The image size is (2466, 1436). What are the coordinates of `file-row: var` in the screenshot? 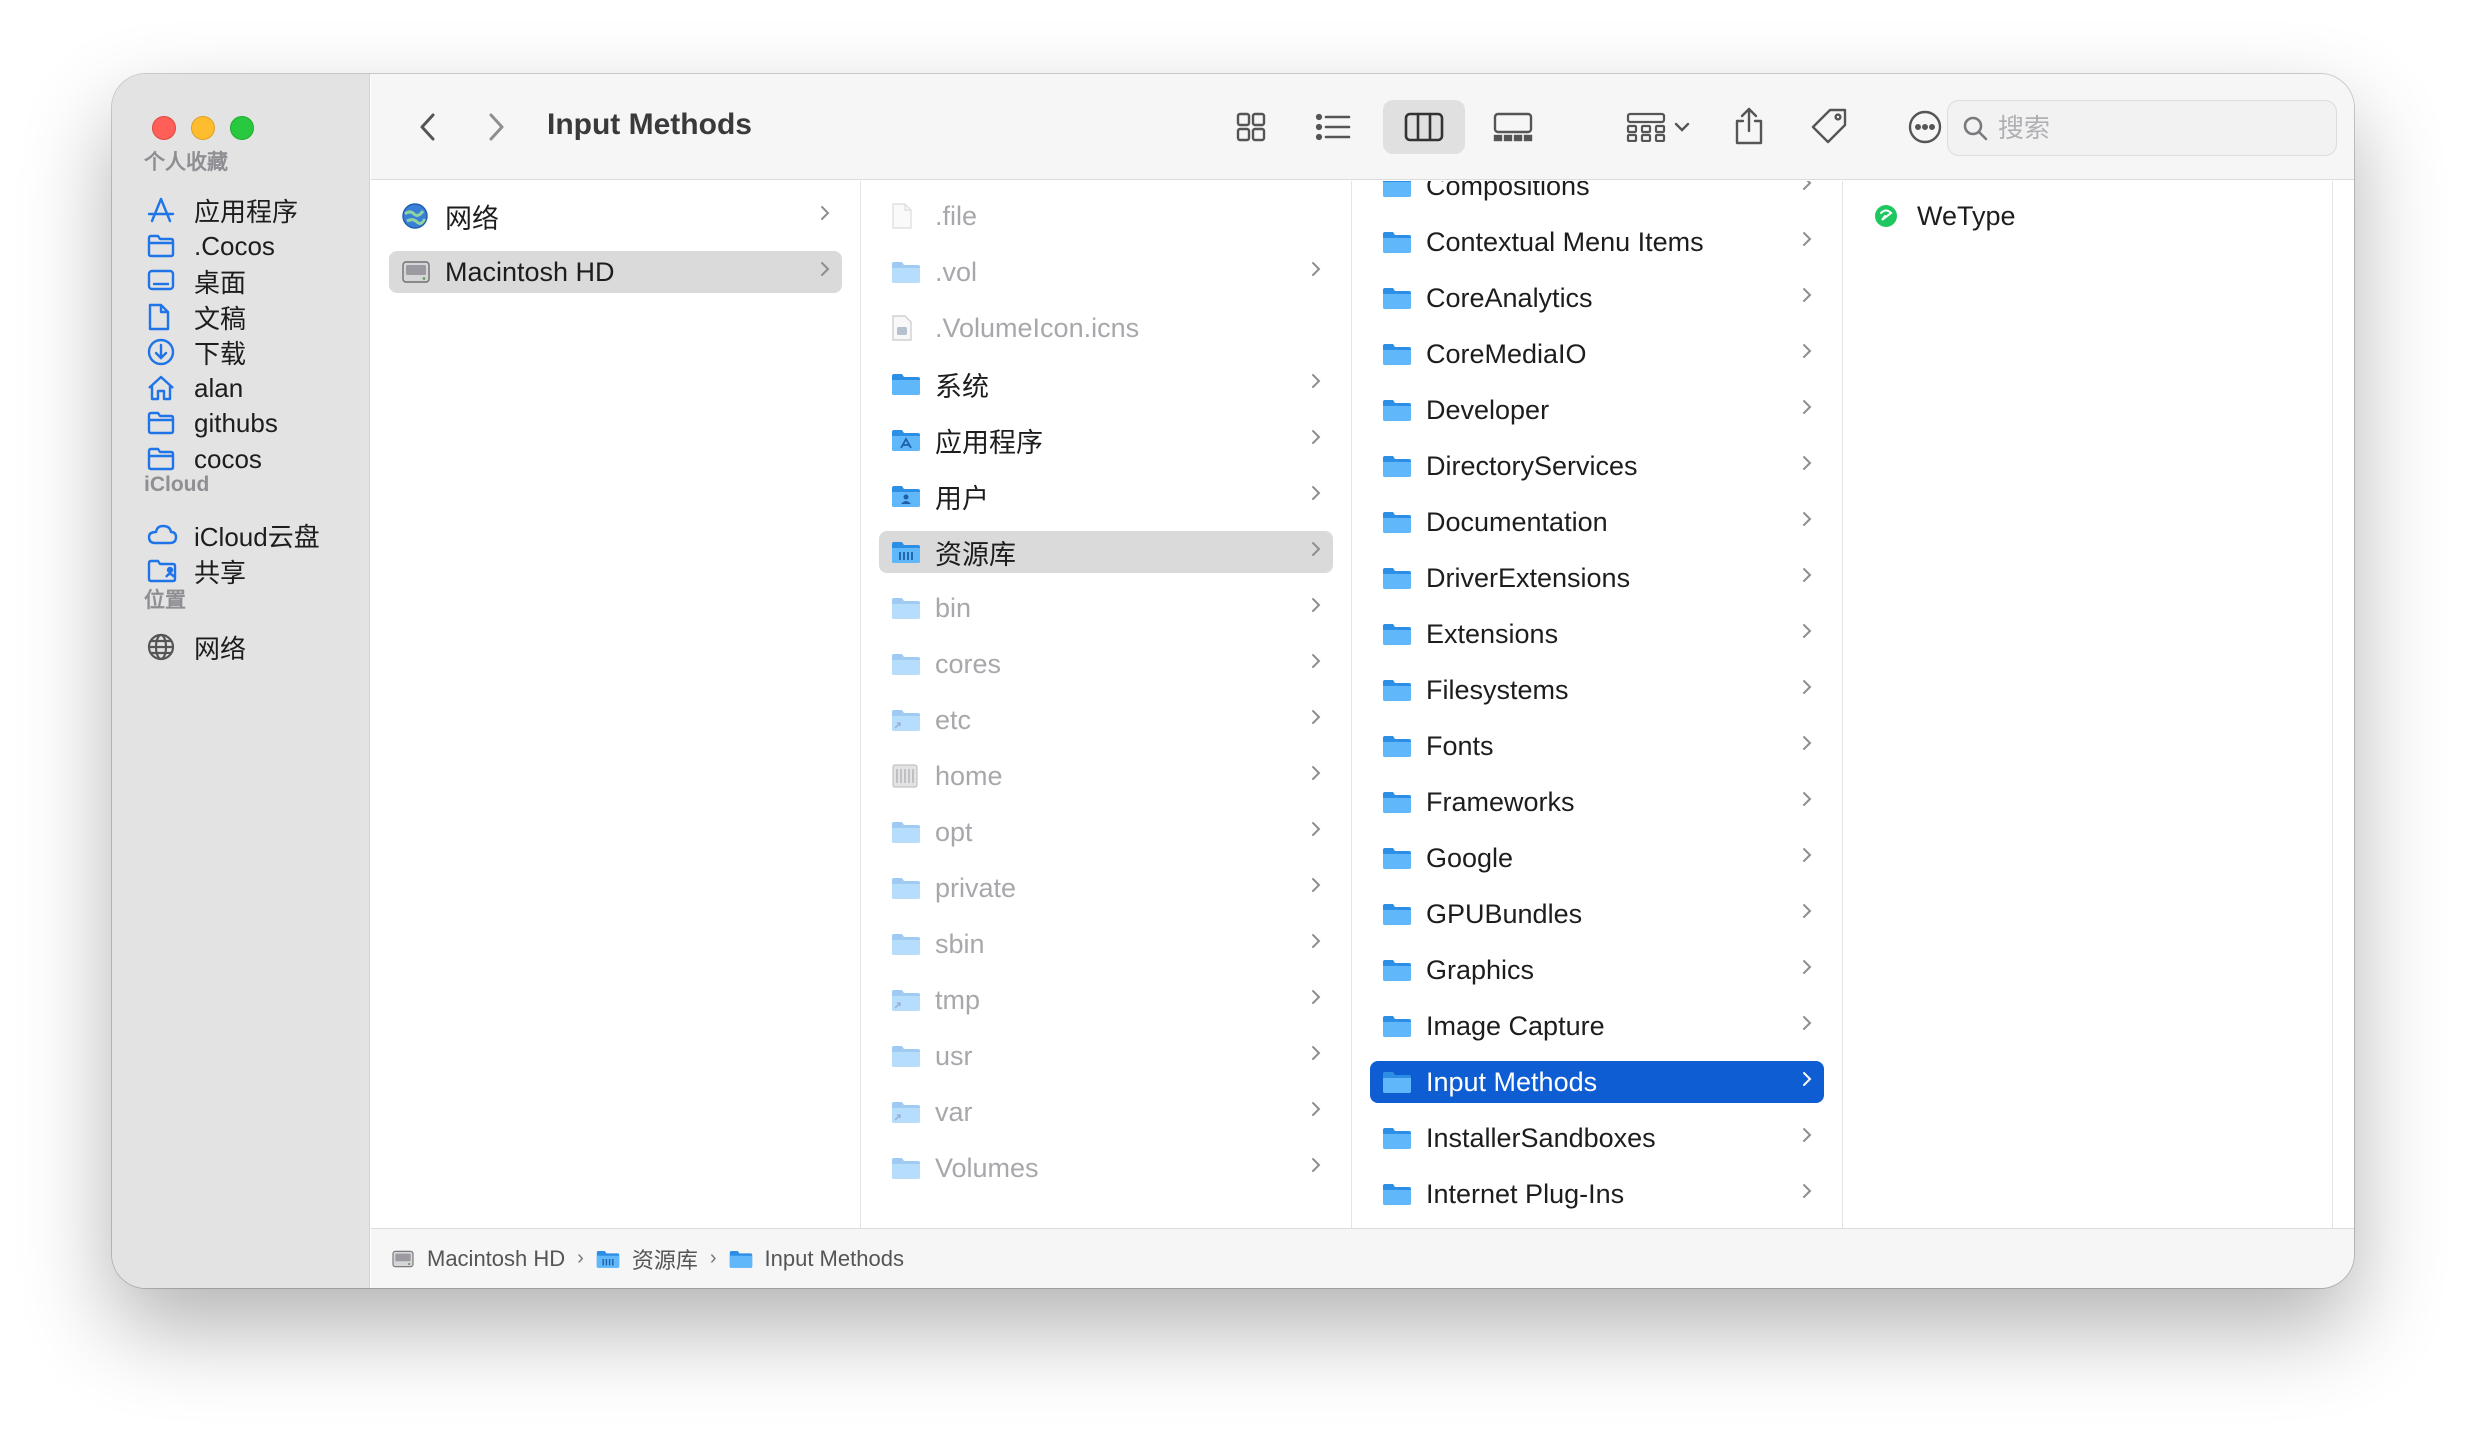 It's located at (1106, 1112).